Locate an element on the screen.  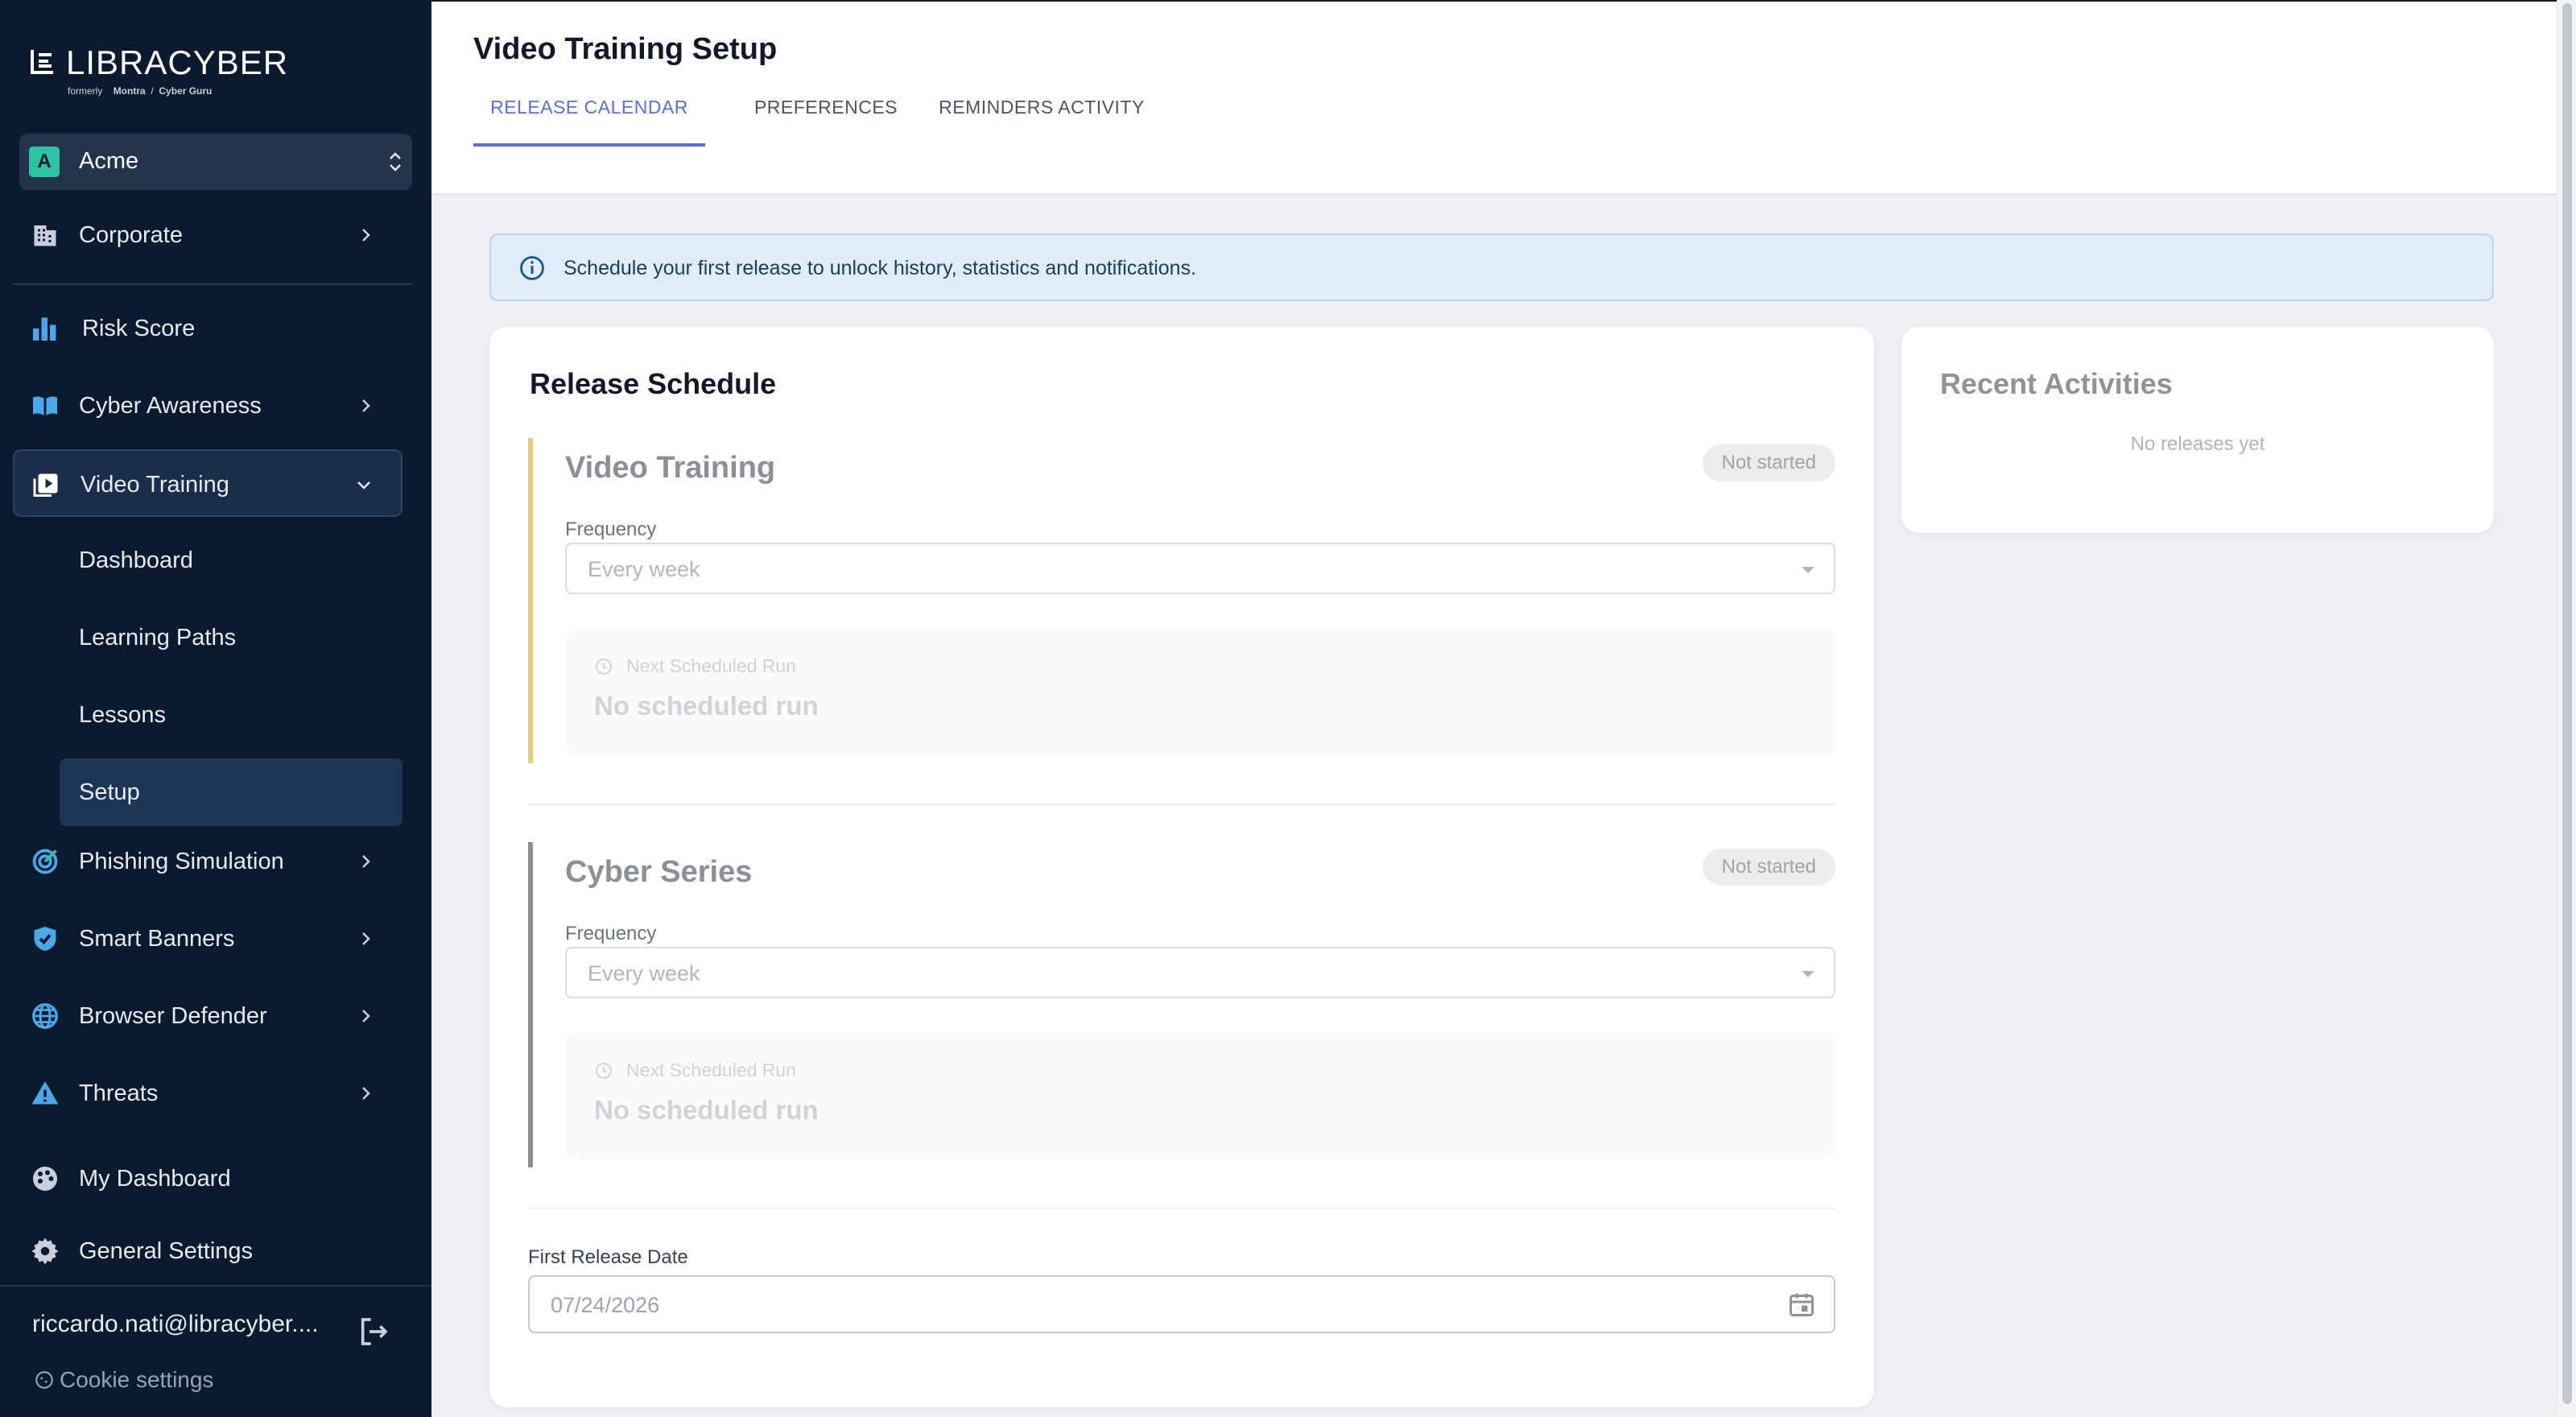
gear-icon is located at coordinates (45, 1251).